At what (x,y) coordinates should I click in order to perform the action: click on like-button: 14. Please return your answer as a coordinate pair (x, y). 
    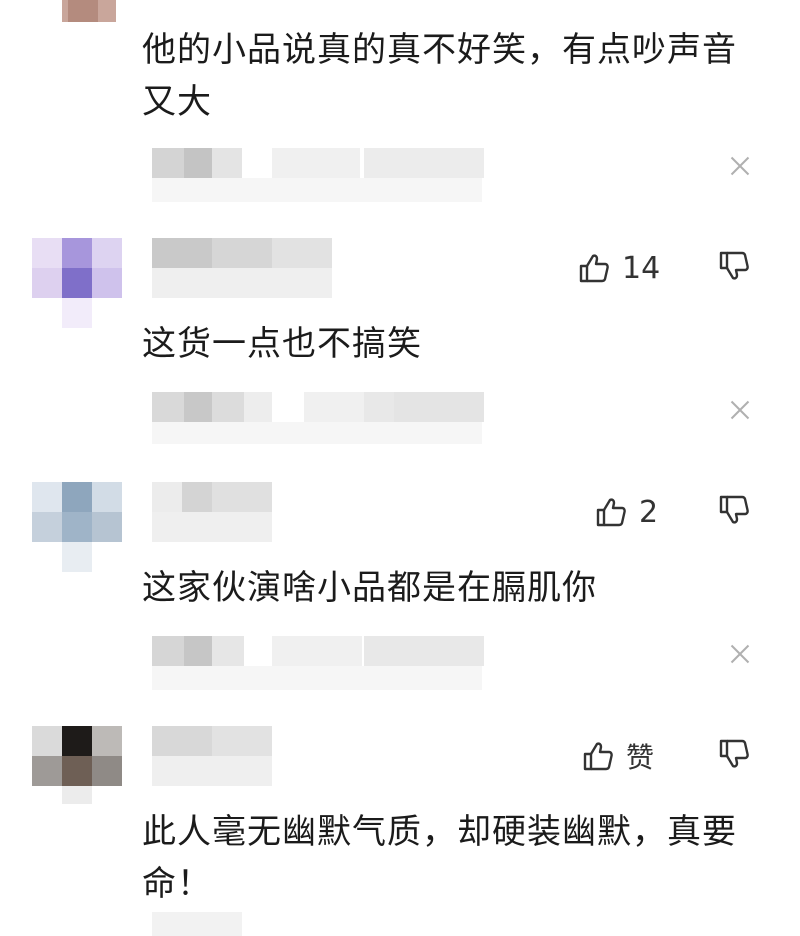
    Looking at the image, I should click on (619, 268).